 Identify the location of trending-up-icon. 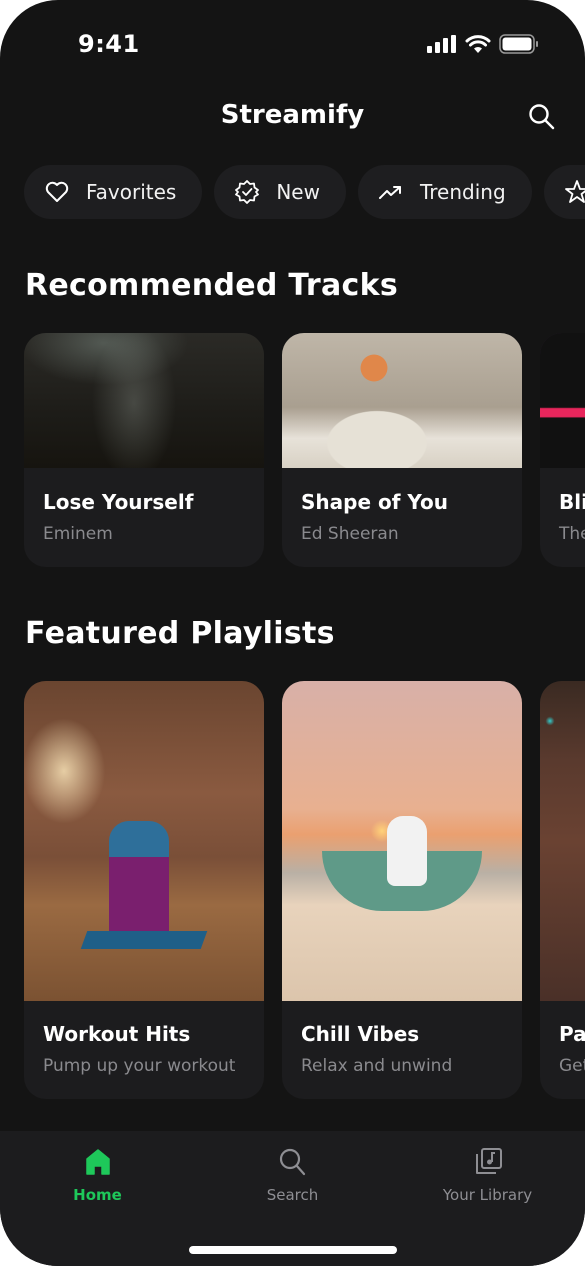
(389, 192).